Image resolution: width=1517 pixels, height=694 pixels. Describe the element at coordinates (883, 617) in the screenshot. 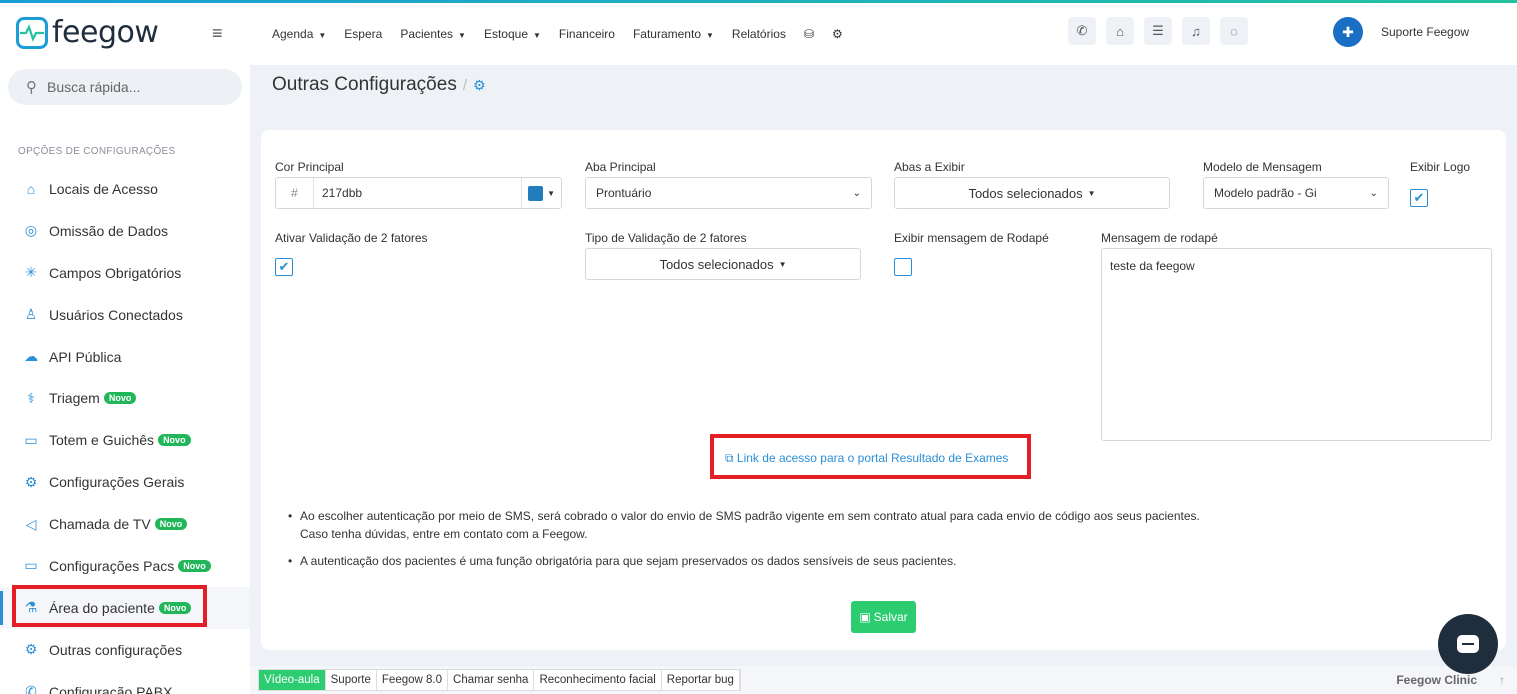

I see `save-button: ▣ Salvar` at that location.